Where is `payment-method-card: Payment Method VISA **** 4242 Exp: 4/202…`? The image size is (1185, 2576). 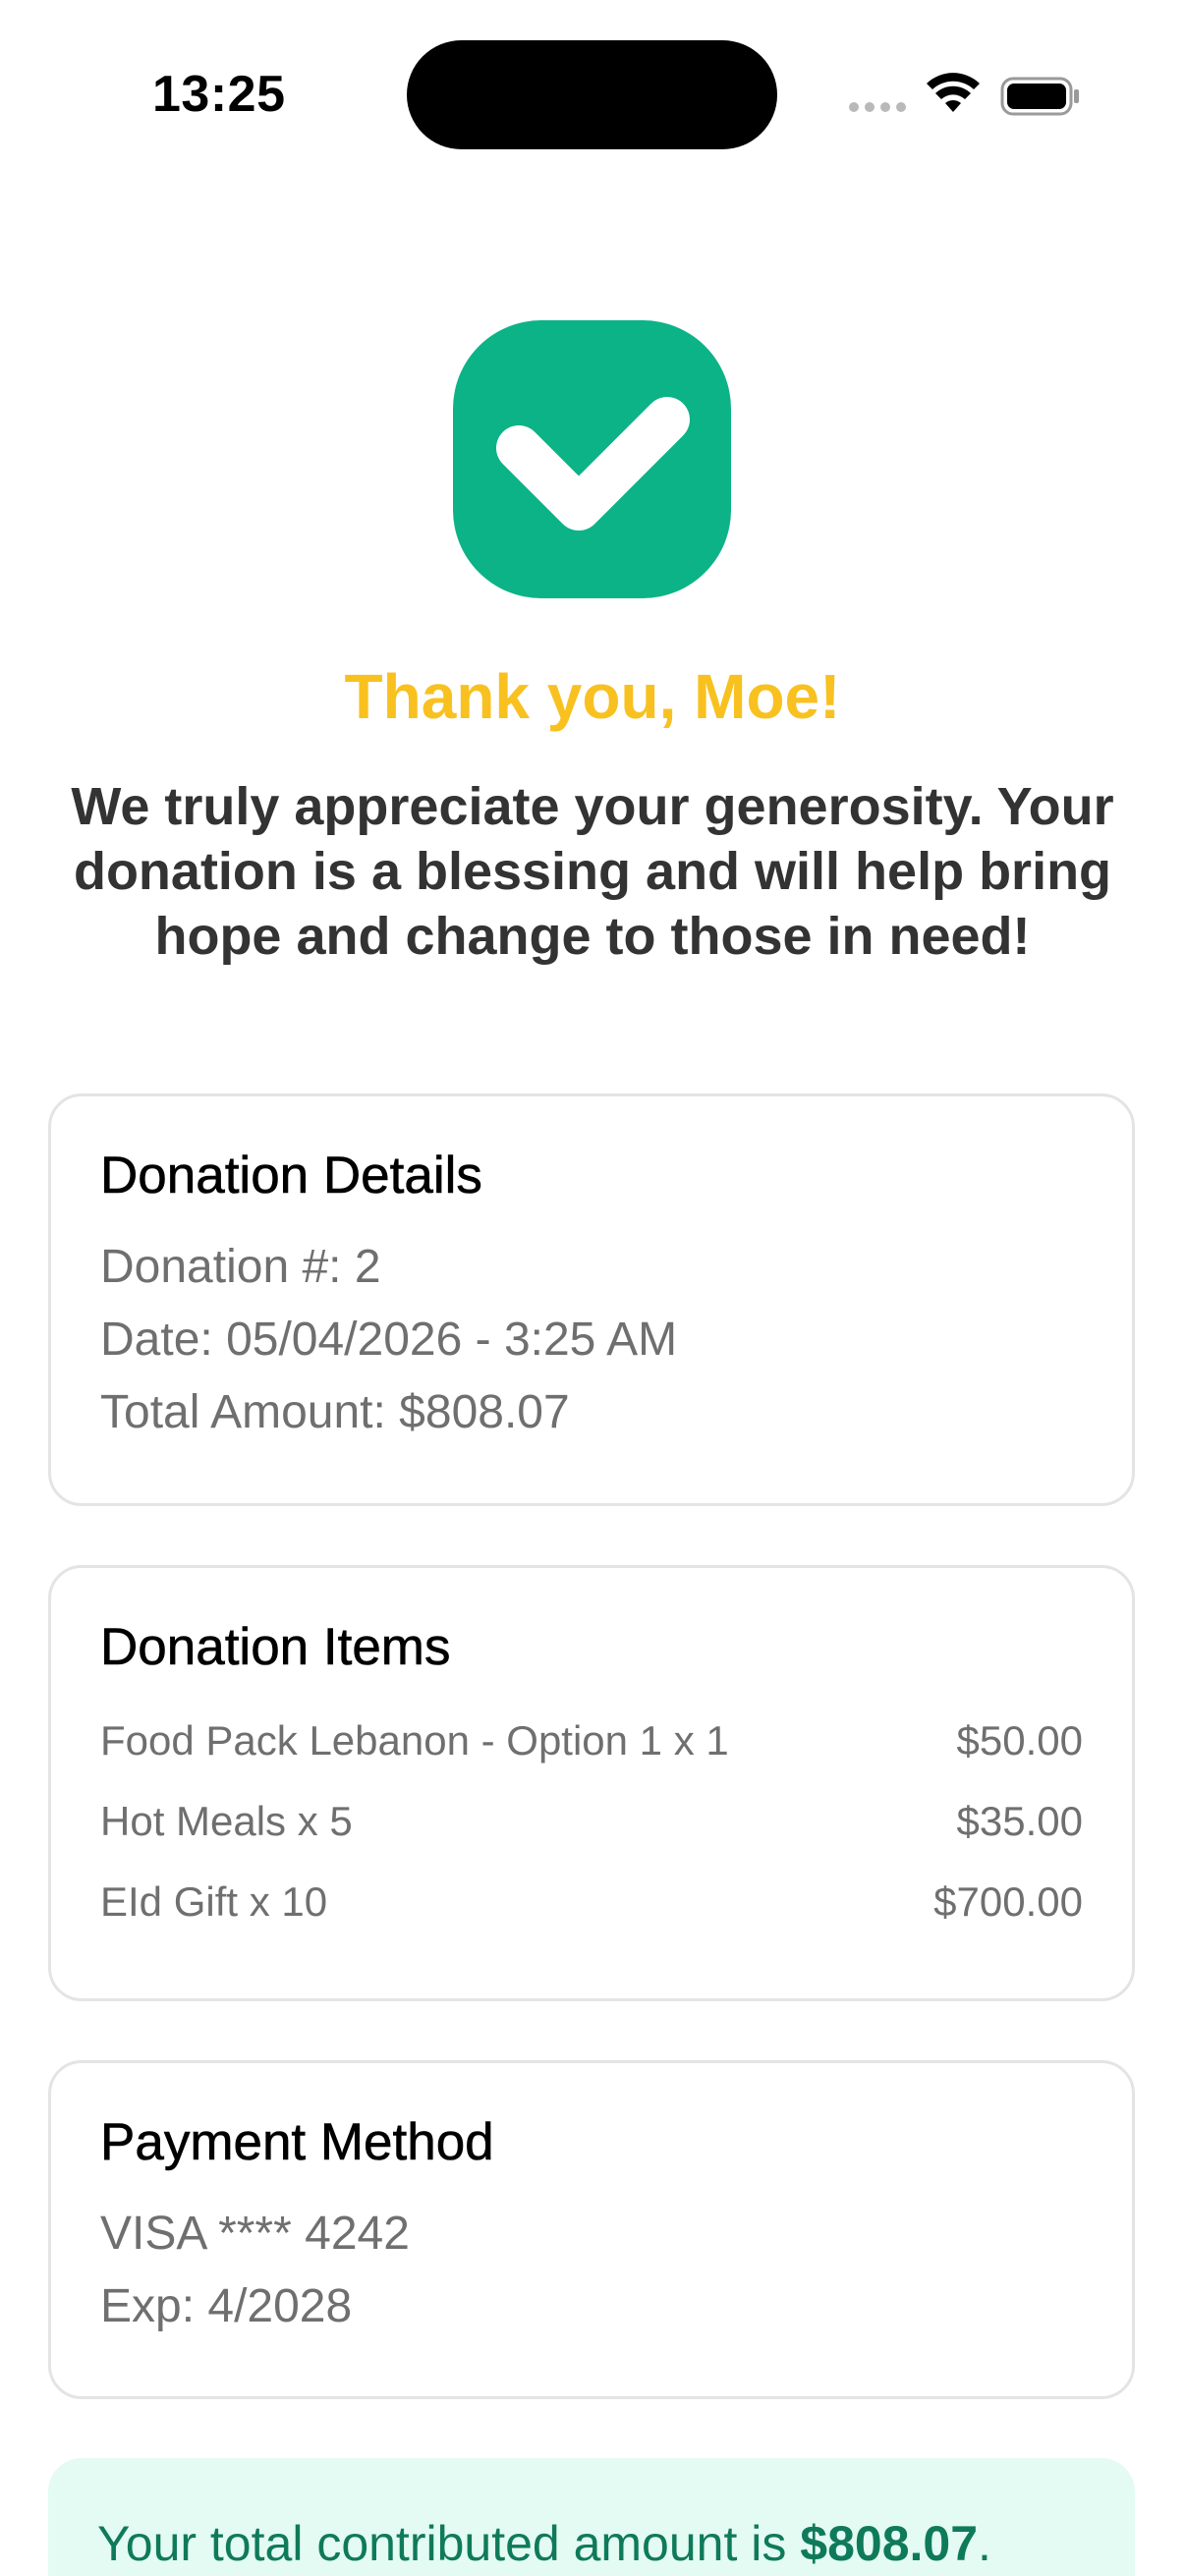
payment-method-card: Payment Method VISA **** 4242 Exp: 4/202… is located at coordinates (592, 2229).